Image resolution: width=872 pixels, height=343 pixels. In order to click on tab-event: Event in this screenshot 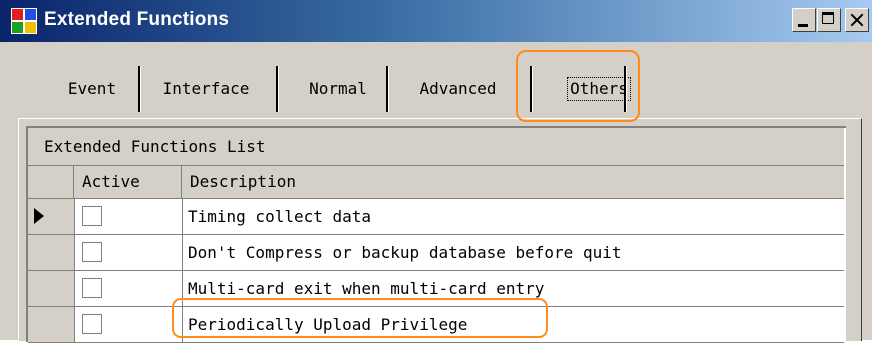, I will do `click(92, 89)`.